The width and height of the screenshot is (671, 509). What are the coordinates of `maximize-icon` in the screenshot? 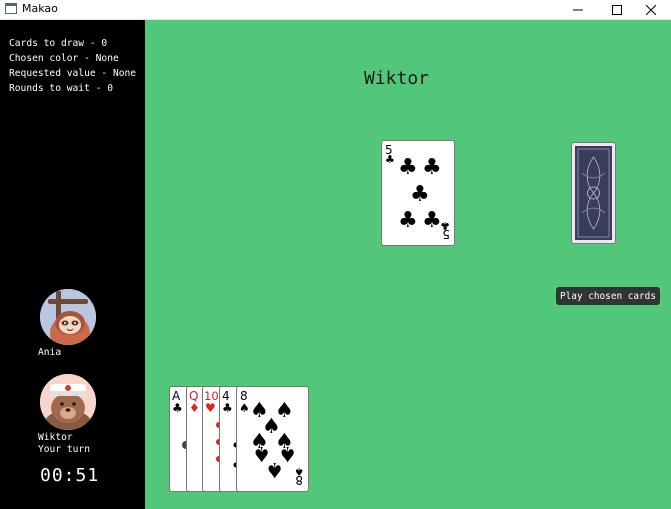 It's located at (617, 9).